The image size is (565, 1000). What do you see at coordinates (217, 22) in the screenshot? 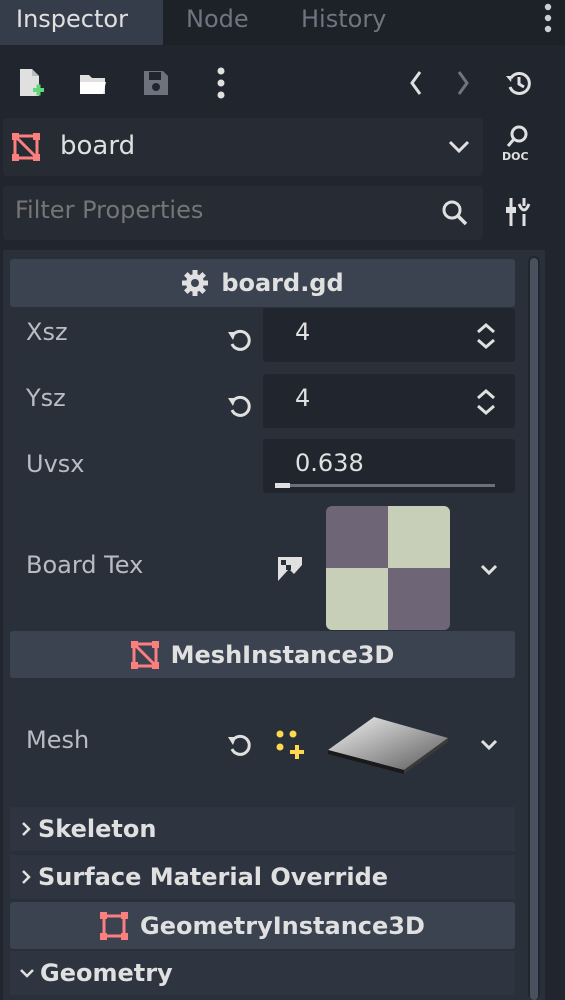
I see `tab-node: Node` at bounding box center [217, 22].